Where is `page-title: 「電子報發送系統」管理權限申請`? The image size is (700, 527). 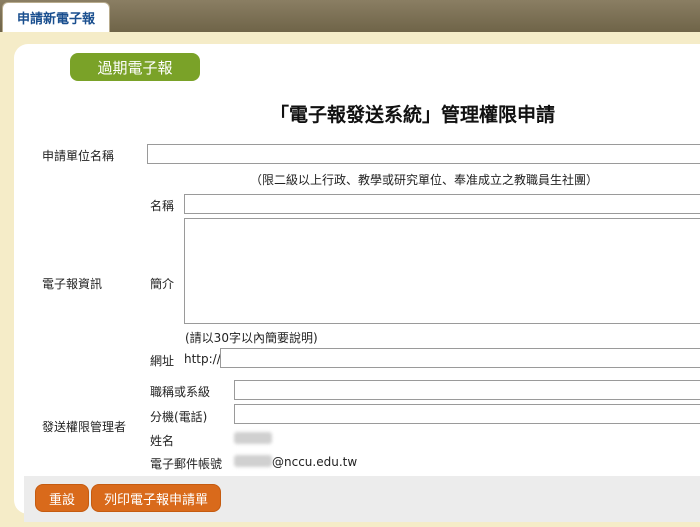
page-title: 「電子報發送系統」管理權限申請 is located at coordinates (413, 115).